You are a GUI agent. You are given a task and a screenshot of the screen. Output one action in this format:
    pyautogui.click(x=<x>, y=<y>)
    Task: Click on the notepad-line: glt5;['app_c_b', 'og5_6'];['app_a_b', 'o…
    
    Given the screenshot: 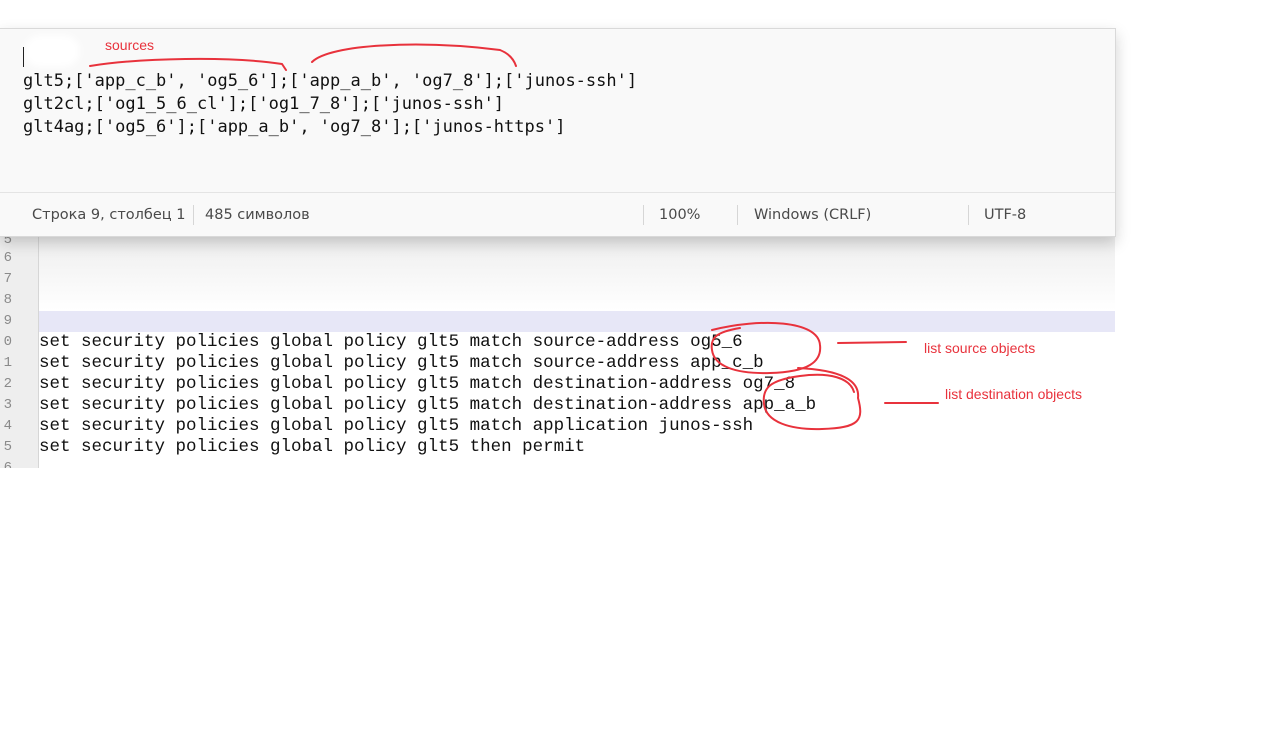 What is the action you would take?
    pyautogui.click(x=330, y=81)
    